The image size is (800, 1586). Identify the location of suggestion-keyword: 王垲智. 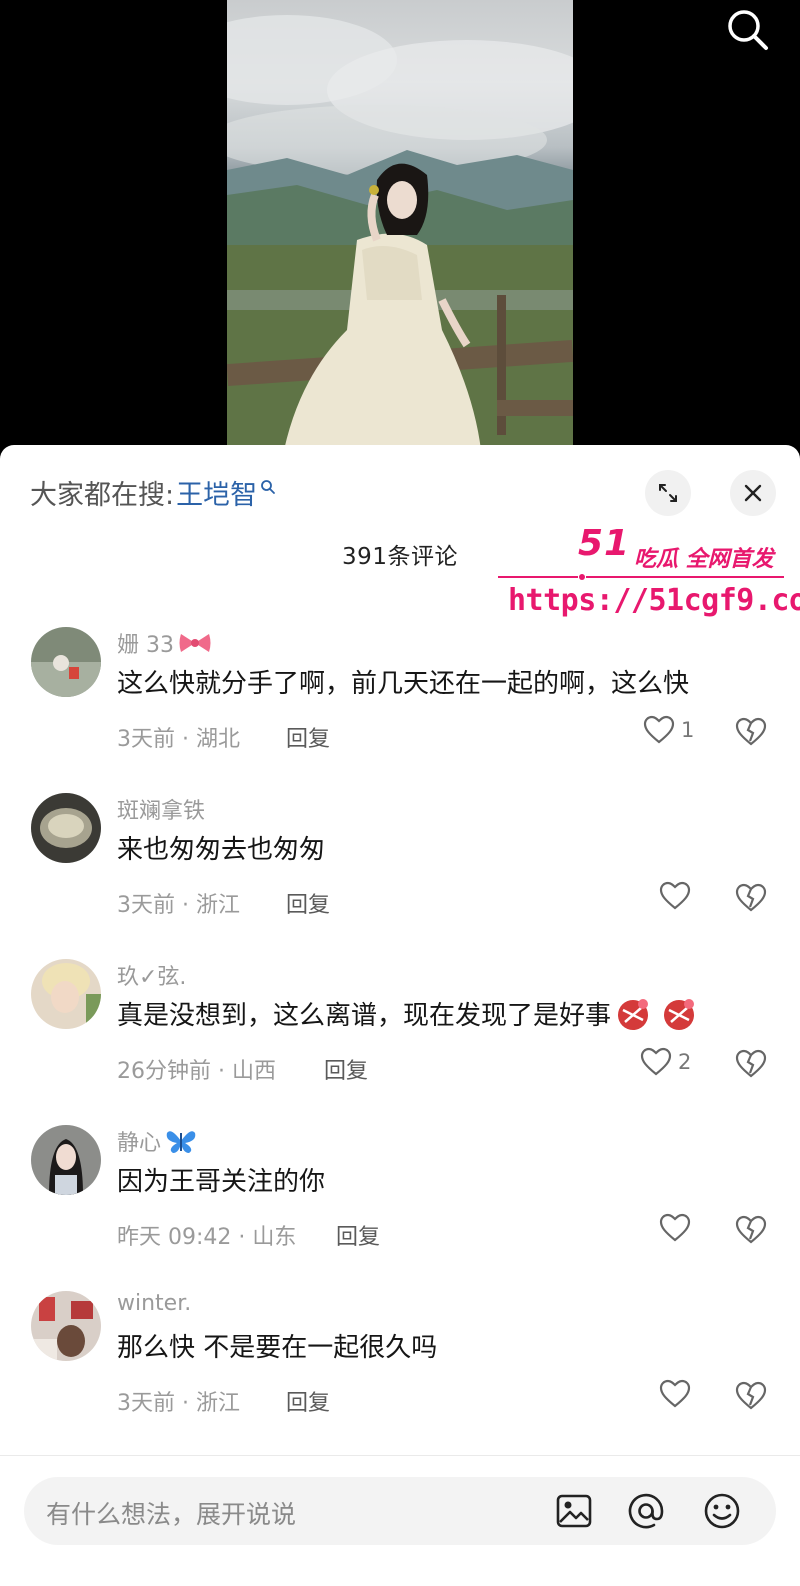
(216, 492).